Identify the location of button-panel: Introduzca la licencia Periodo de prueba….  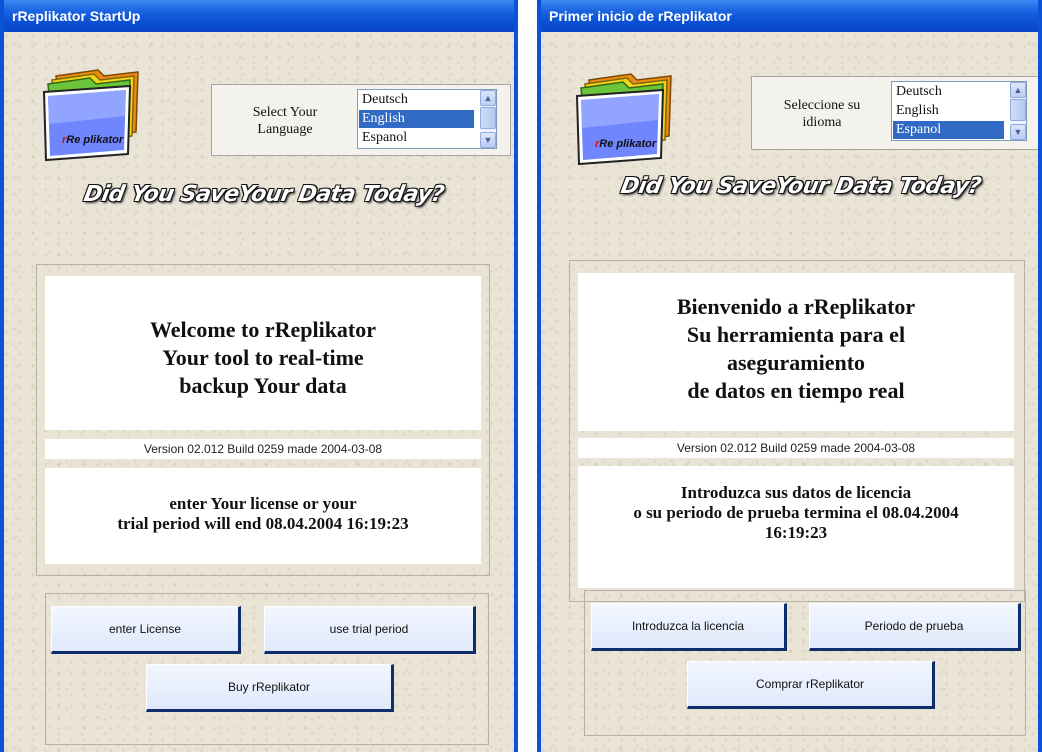
(805, 663).